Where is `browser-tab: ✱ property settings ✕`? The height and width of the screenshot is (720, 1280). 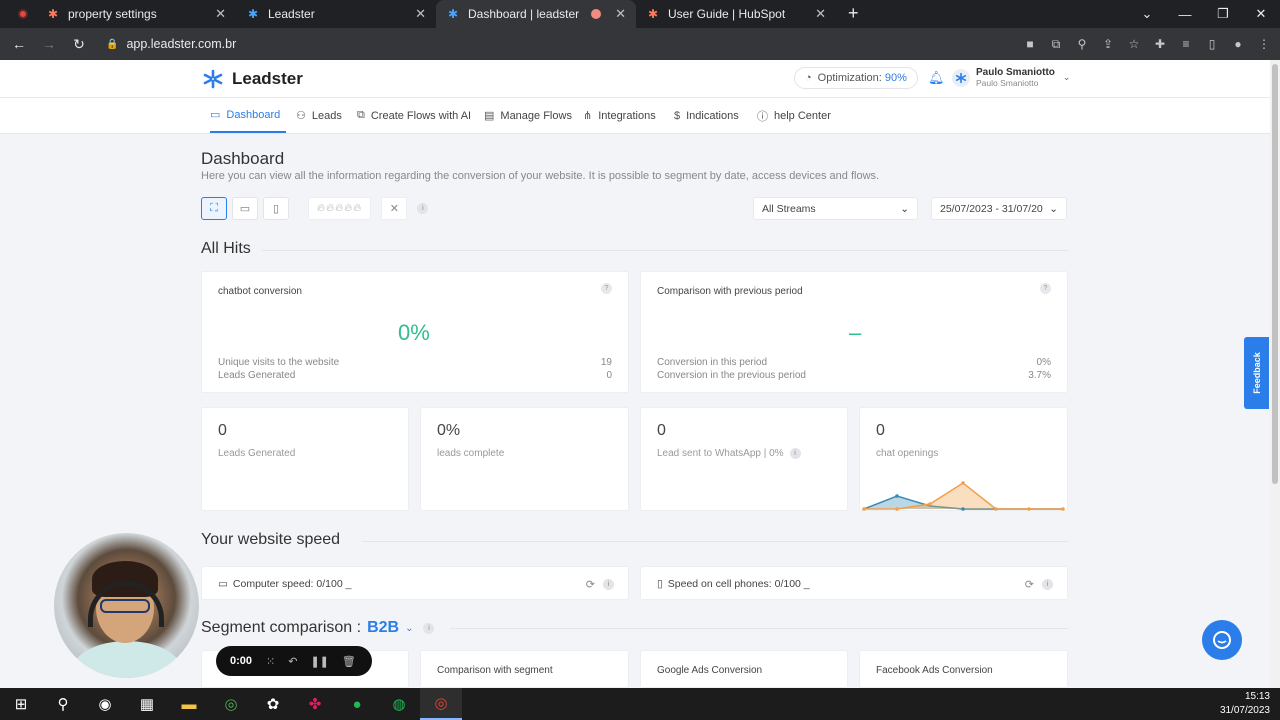 browser-tab: ✱ property settings ✕ is located at coordinates (136, 14).